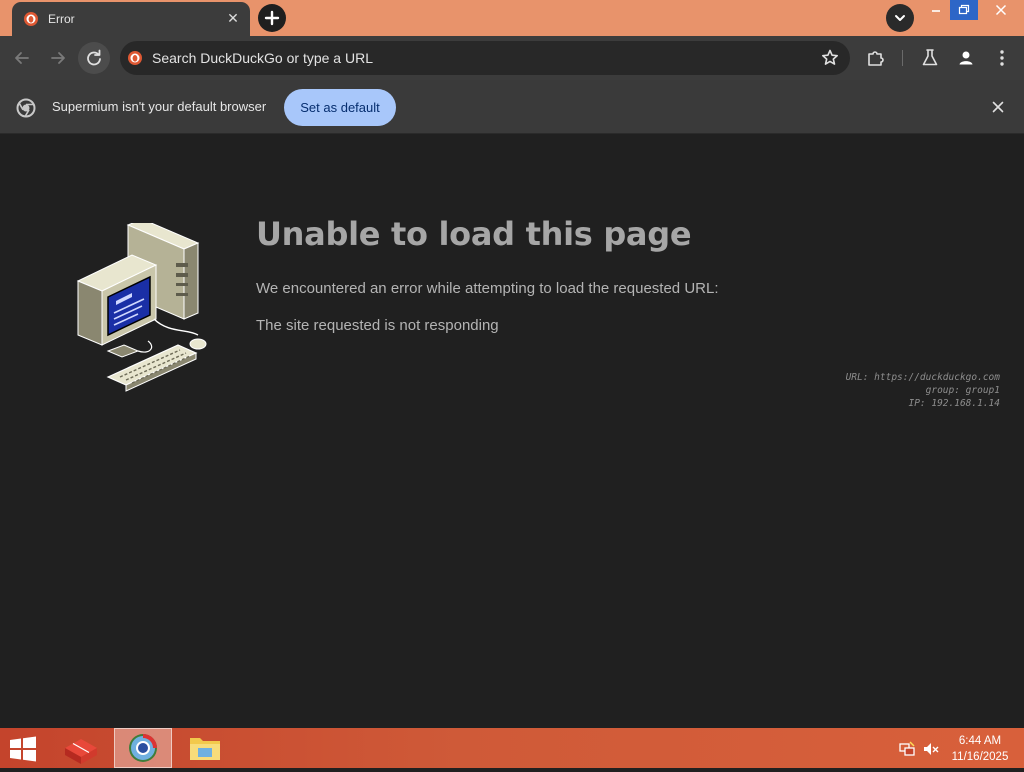  I want to click on title-bar: Error ✕, so click(512, 18).